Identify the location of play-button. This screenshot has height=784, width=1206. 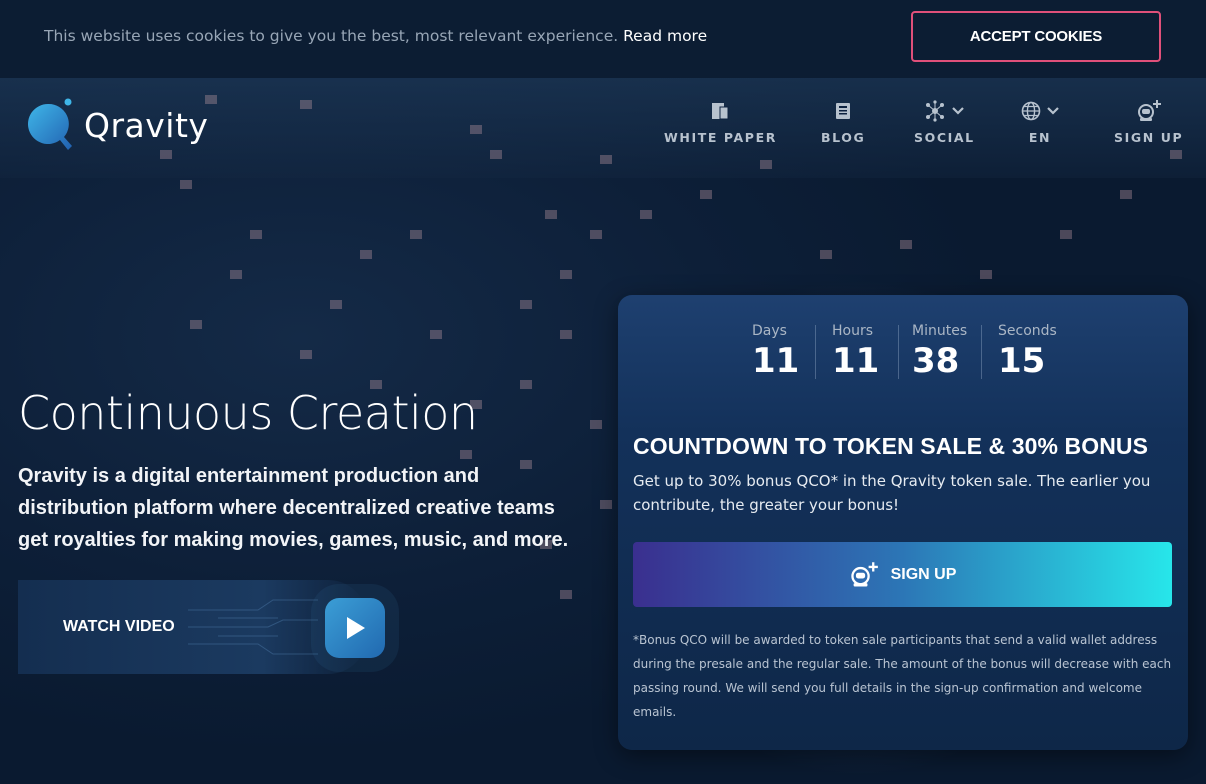
(355, 628).